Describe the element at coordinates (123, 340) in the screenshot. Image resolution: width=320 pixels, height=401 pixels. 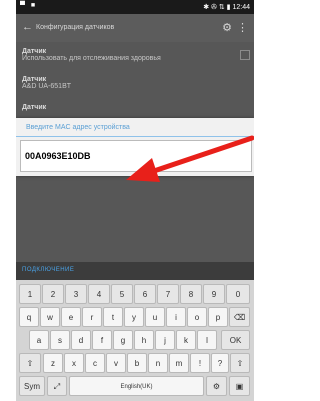
I see `key-g: g` at that location.